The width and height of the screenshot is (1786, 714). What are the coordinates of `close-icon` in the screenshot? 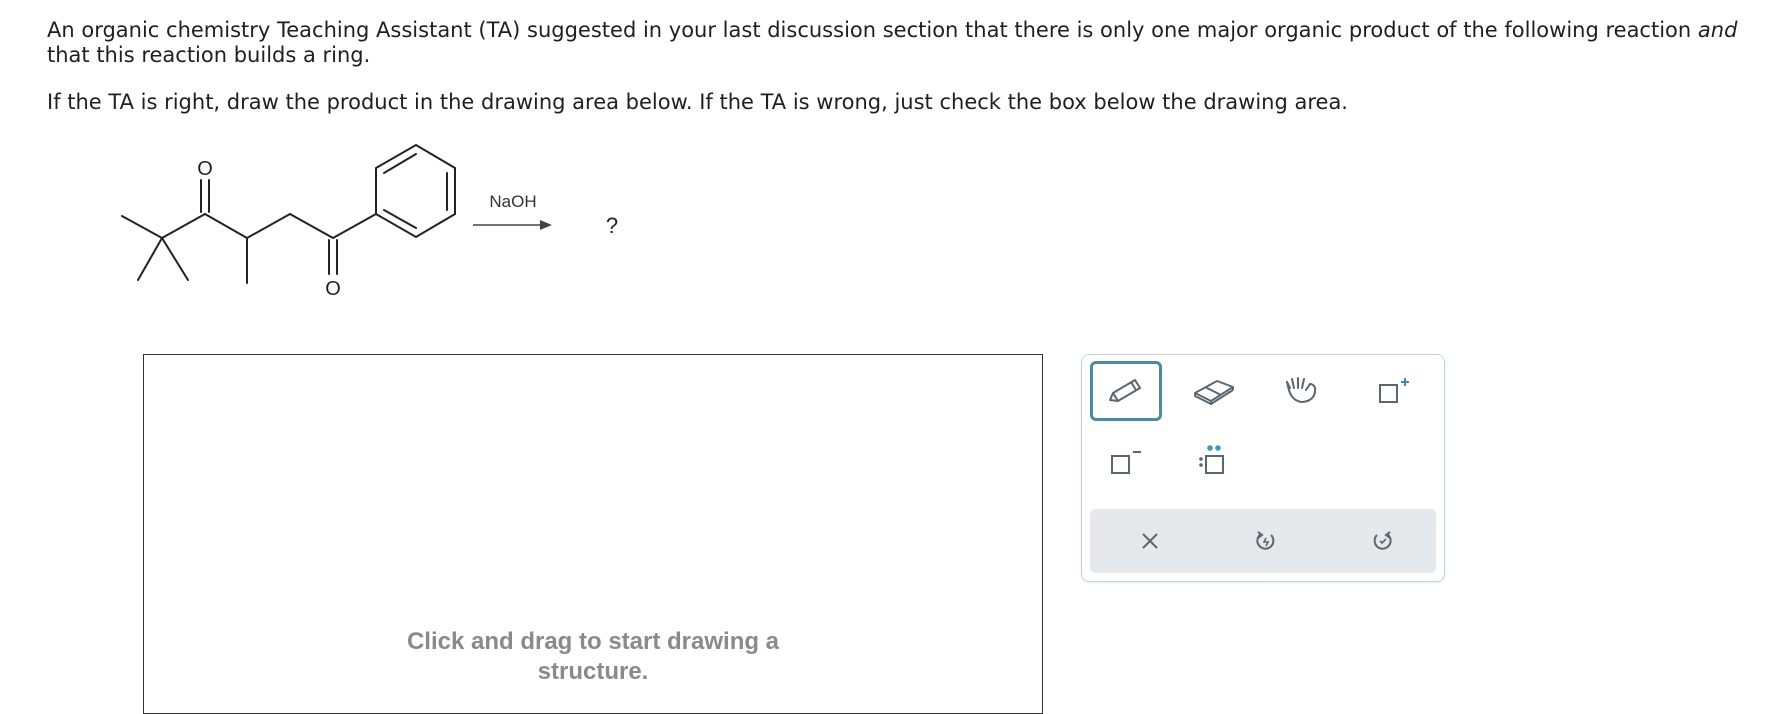 It's located at (1150, 541).